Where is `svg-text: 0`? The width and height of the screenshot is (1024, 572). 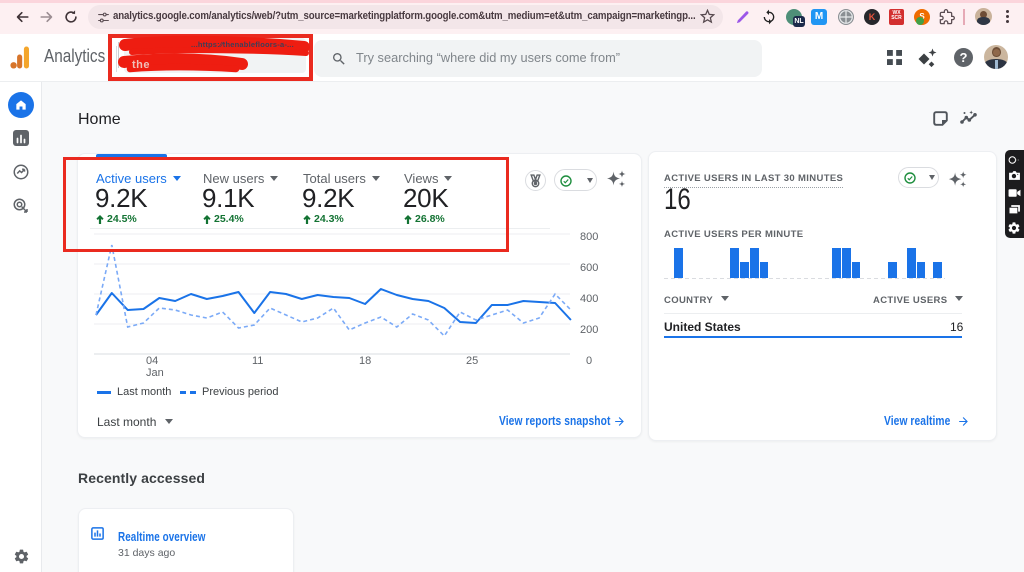
svg-text: 0 is located at coordinates (589, 361).